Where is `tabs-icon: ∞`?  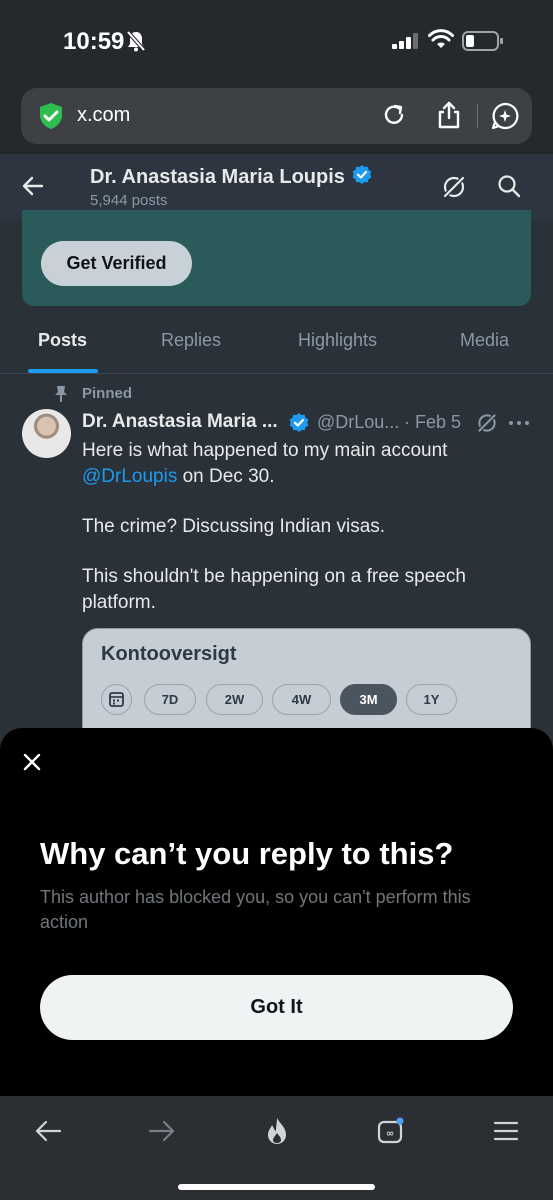 tabs-icon: ∞ is located at coordinates (390, 1131).